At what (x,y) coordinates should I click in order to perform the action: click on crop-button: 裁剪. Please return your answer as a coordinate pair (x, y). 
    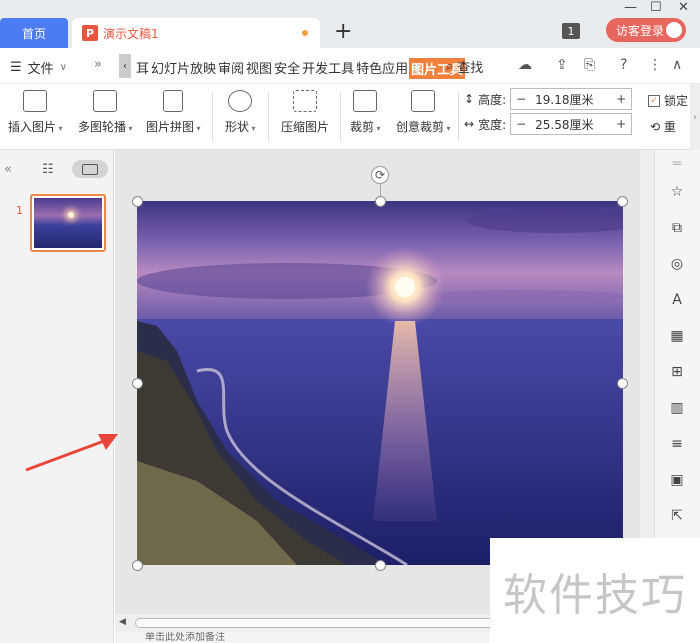
    Looking at the image, I should click on (365, 112).